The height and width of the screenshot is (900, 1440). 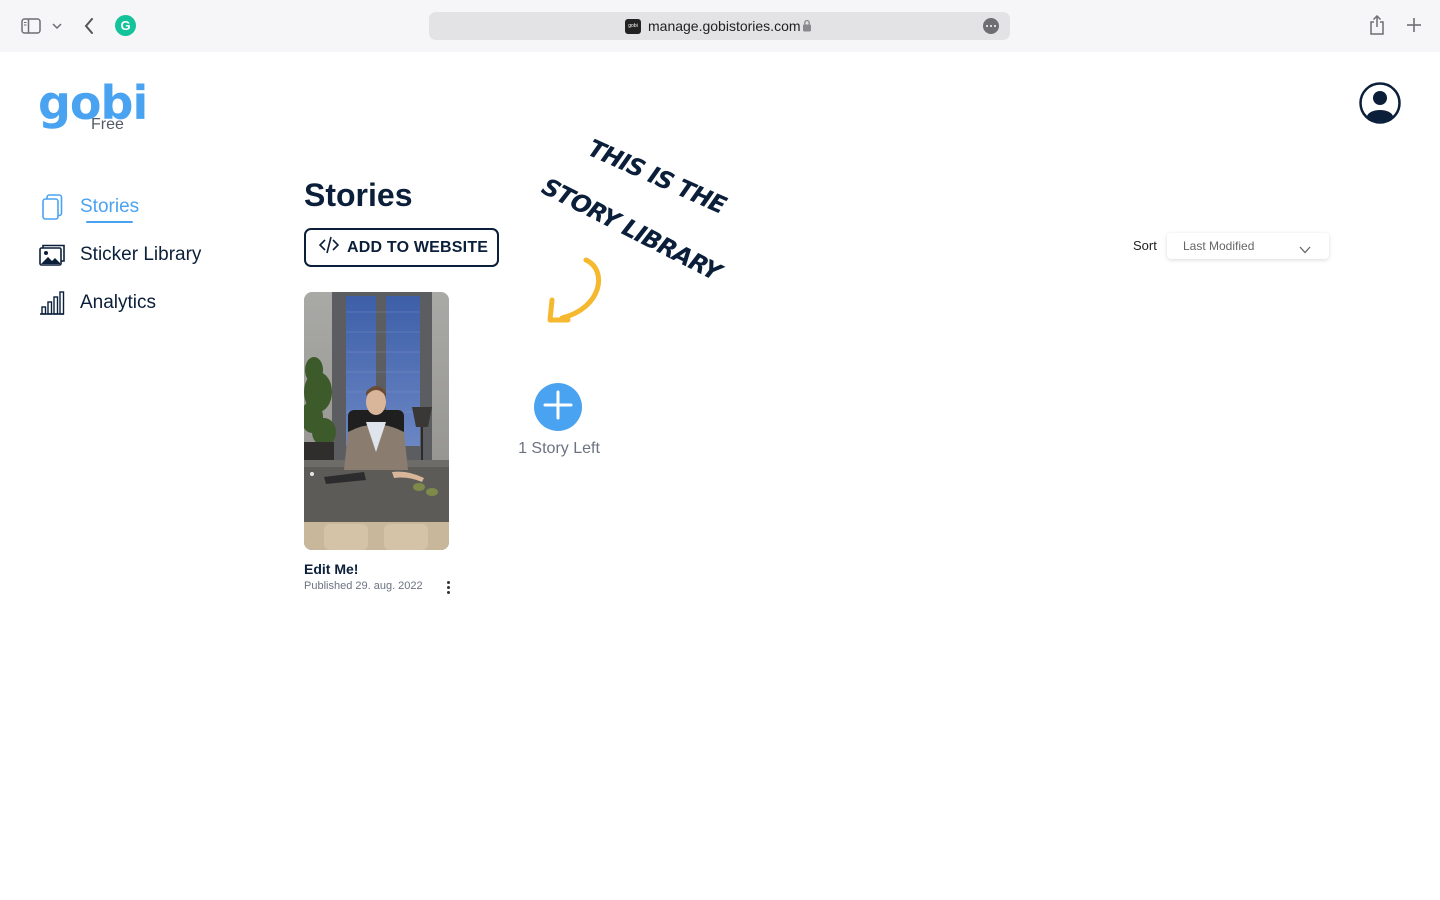 I want to click on story-library-annotation: THIS IS THE STORY LIBRARY, so click(x=633, y=228).